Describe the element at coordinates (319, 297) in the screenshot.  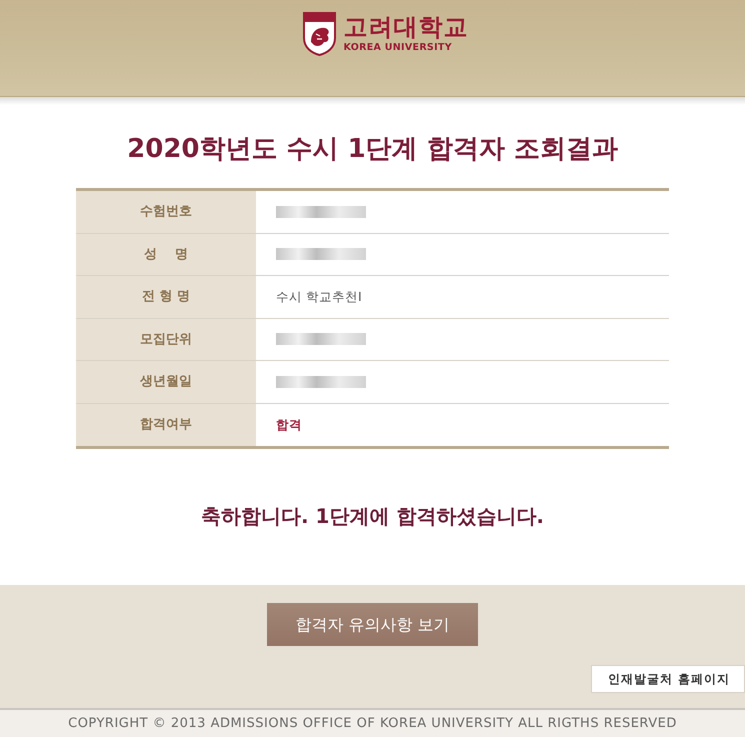
I see `field-value: 수시 학교추천I` at that location.